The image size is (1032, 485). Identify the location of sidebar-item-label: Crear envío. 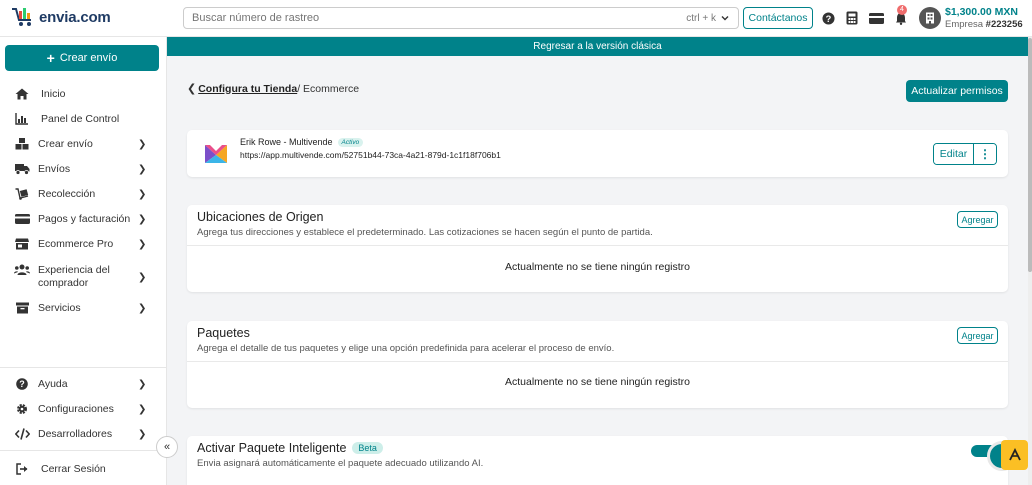
(65, 143).